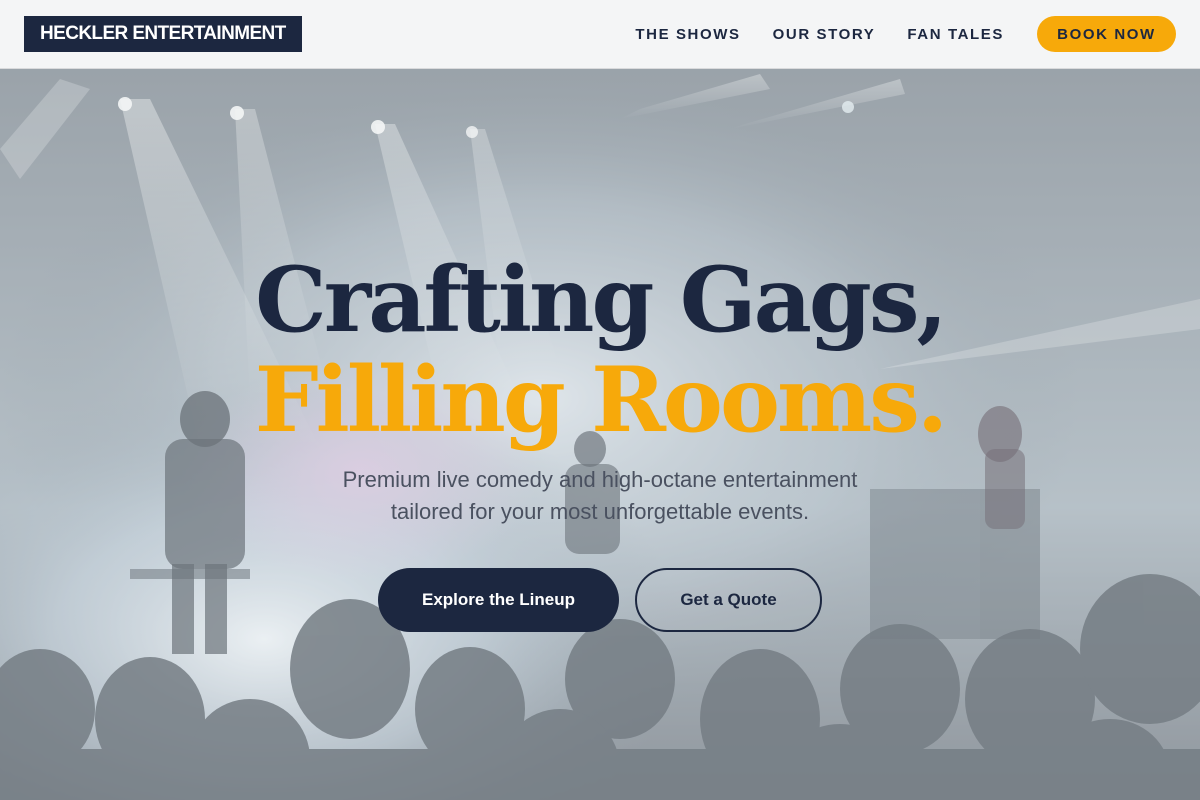 This screenshot has height=800, width=1200. What do you see at coordinates (687, 34) in the screenshot?
I see `nav-link-the-shows: THE SHOWS` at bounding box center [687, 34].